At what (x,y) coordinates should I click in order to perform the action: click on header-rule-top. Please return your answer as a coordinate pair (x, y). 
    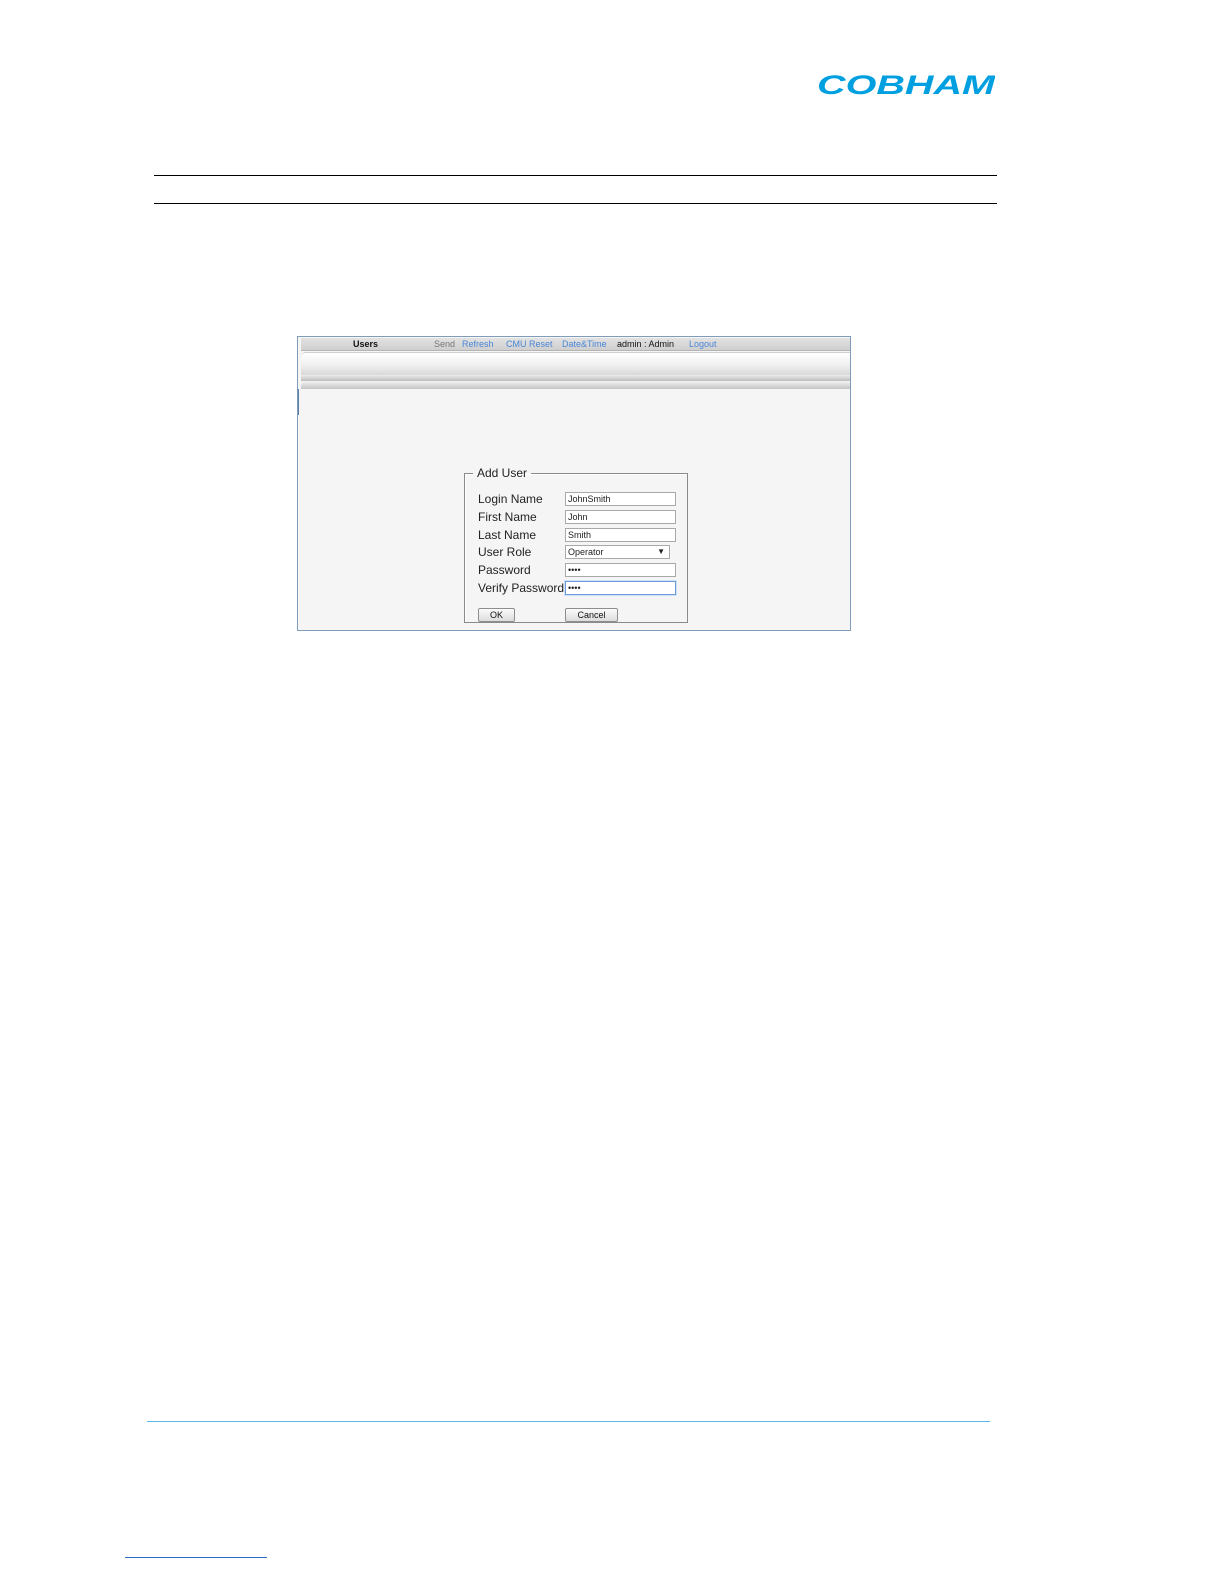
    Looking at the image, I should click on (575, 175).